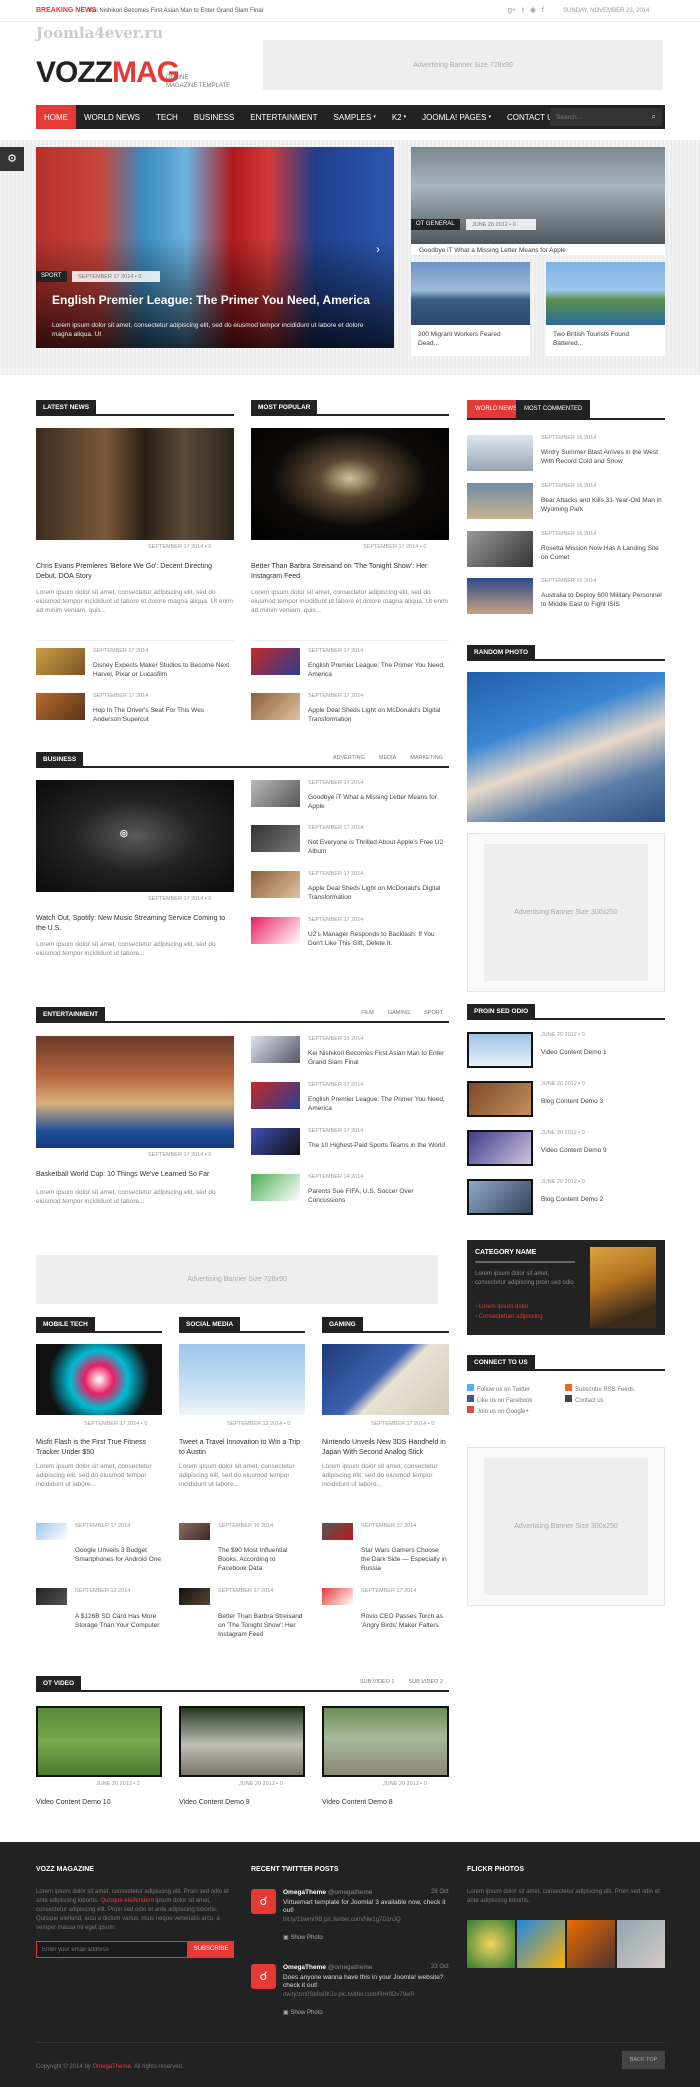 The width and height of the screenshot is (700, 2087). What do you see at coordinates (553, 409) in the screenshot?
I see `tab-most-commented: MOST COMMENTED` at bounding box center [553, 409].